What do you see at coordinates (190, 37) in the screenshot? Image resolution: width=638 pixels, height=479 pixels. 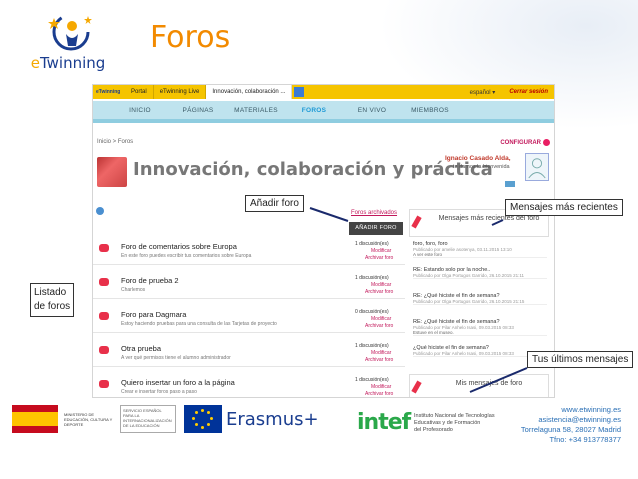 I see `slide-title: Foros` at bounding box center [190, 37].